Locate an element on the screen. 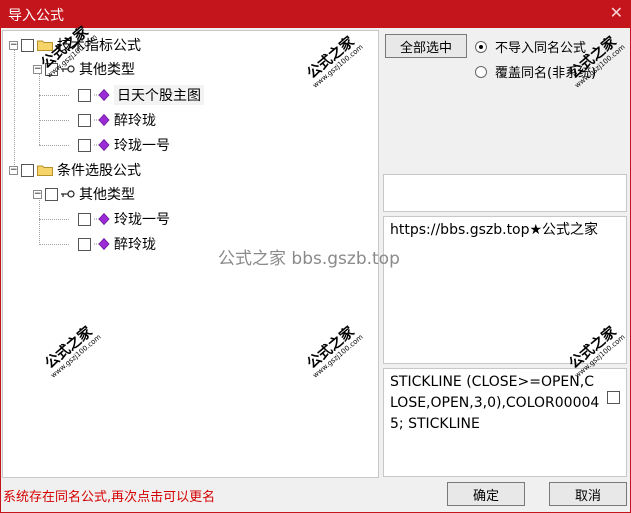 The image size is (631, 513). select-all-button: 全部选中 is located at coordinates (426, 46).